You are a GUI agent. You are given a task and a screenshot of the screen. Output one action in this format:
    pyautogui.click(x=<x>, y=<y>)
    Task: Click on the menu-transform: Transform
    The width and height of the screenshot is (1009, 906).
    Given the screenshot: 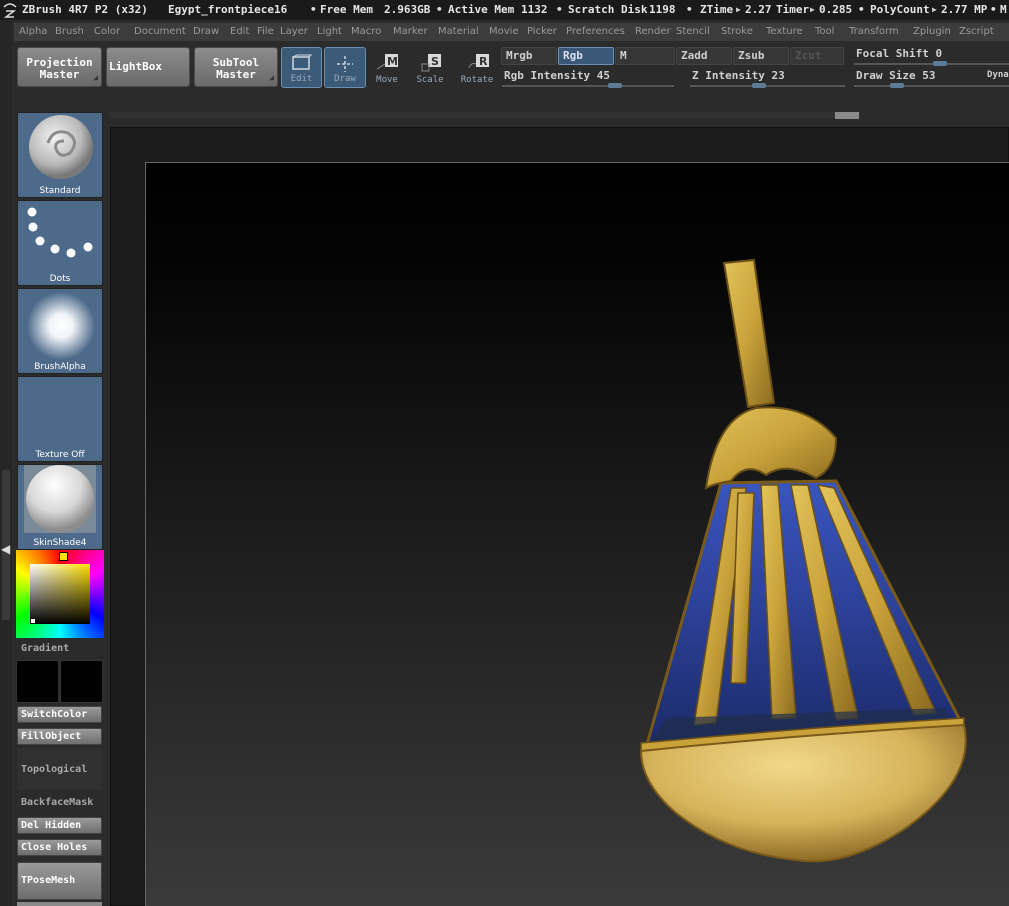 What is the action you would take?
    pyautogui.click(x=874, y=31)
    